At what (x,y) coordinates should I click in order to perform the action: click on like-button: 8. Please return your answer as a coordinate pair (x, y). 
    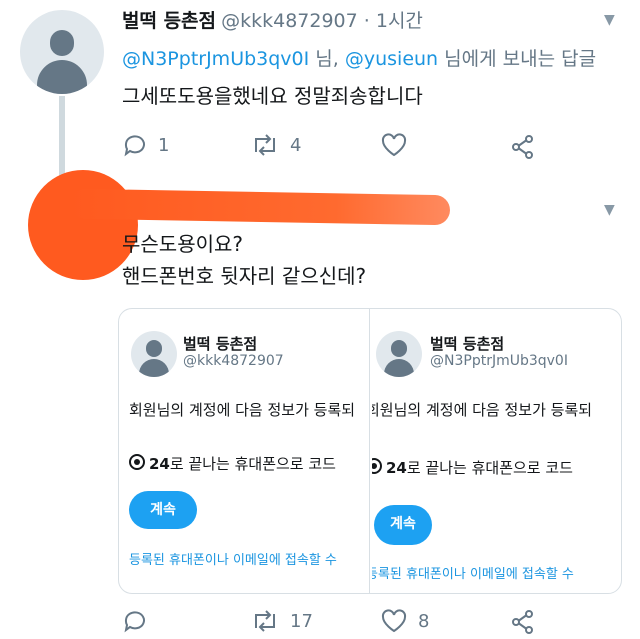
    Looking at the image, I should click on (404, 621).